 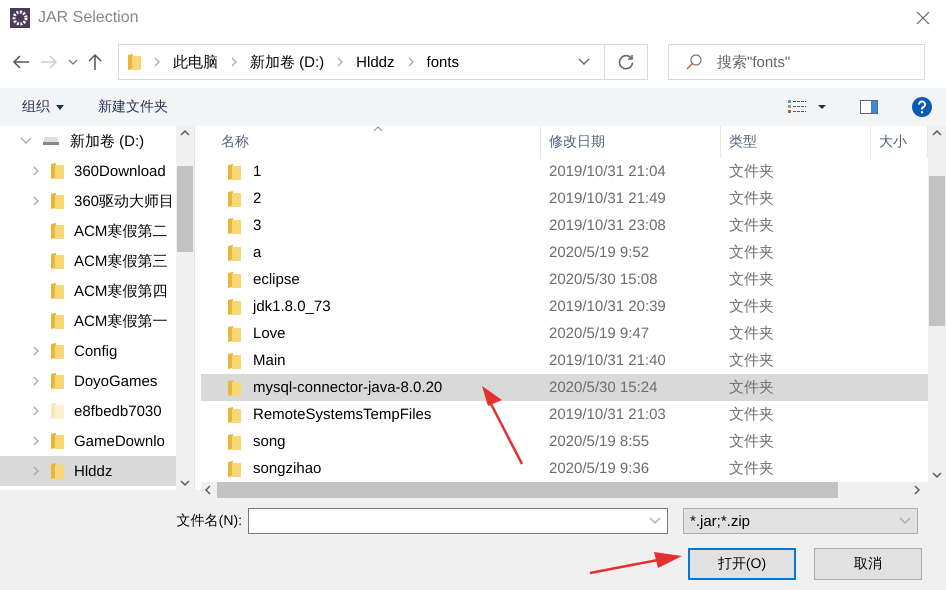 I want to click on file-row: 2 2019/10/31 21:49 文件夹, so click(x=564, y=198).